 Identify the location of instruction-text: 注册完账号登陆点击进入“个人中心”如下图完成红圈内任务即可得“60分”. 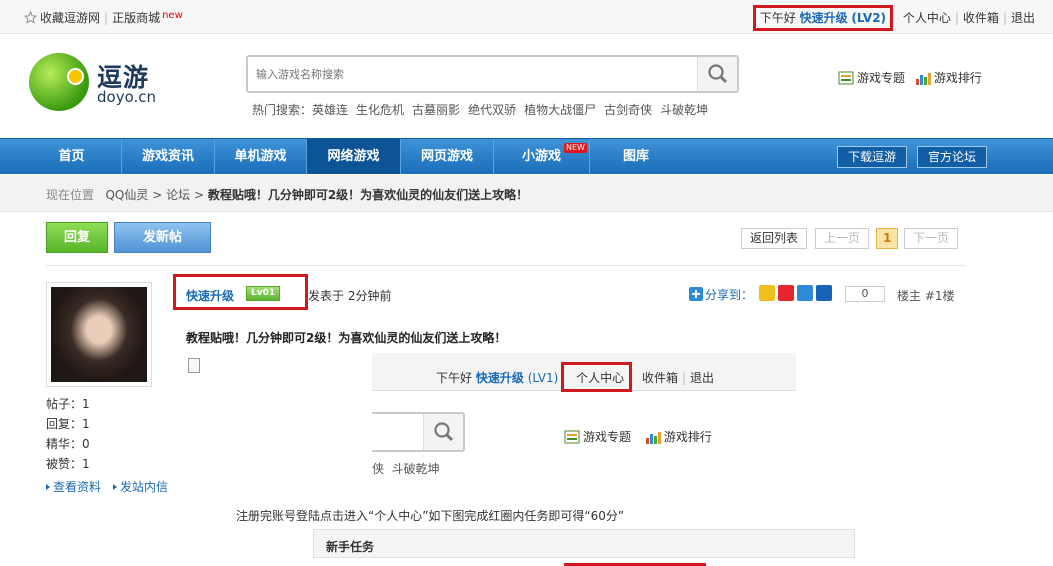
(430, 516).